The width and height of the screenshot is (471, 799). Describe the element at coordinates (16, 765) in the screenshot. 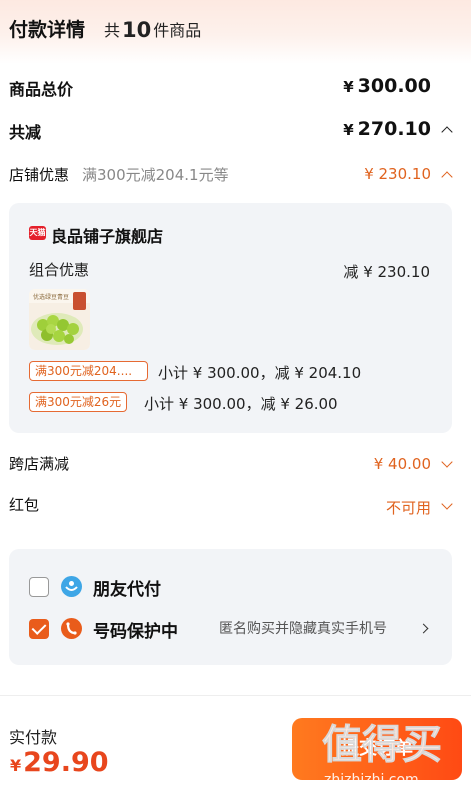

I see `actual-payment-currency: ¥` at that location.